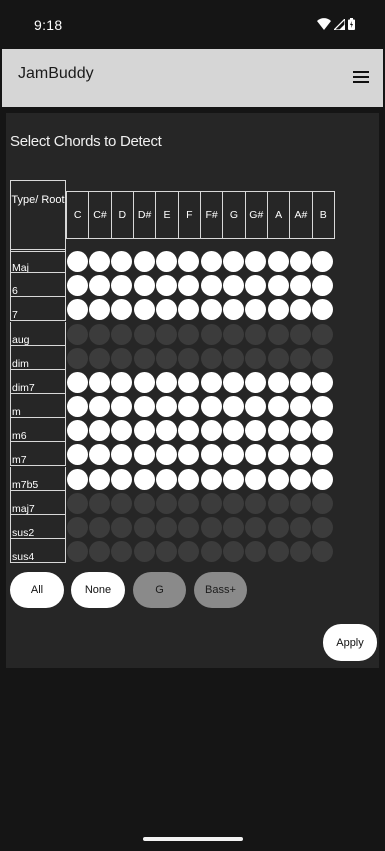  What do you see at coordinates (256, 503) in the screenshot?
I see `chord-toggle-g-sharp-maj7` at bounding box center [256, 503].